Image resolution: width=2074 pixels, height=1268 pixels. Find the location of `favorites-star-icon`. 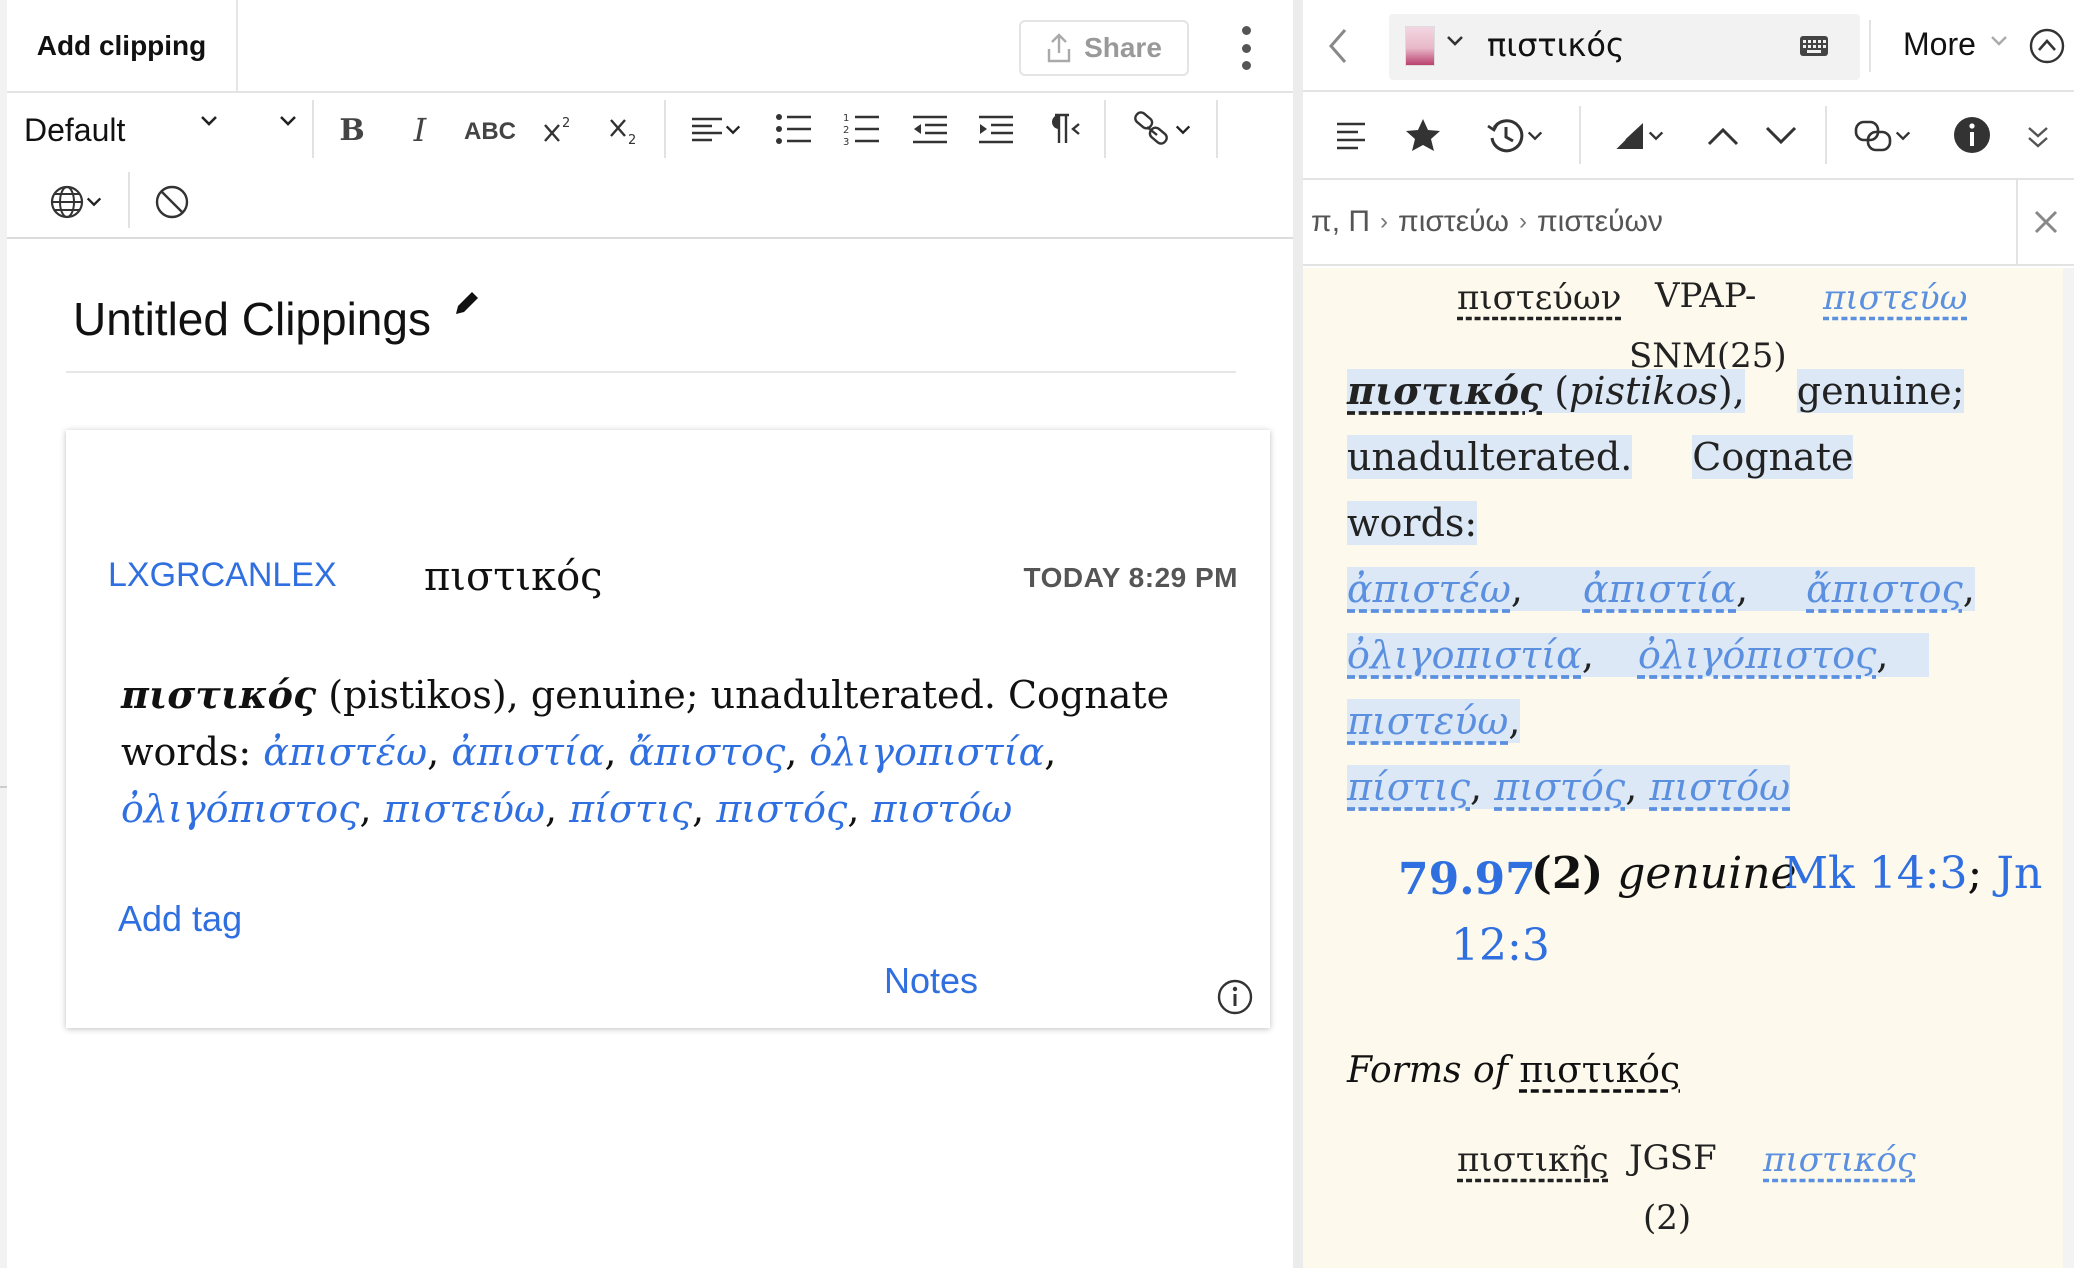

favorites-star-icon is located at coordinates (1423, 135).